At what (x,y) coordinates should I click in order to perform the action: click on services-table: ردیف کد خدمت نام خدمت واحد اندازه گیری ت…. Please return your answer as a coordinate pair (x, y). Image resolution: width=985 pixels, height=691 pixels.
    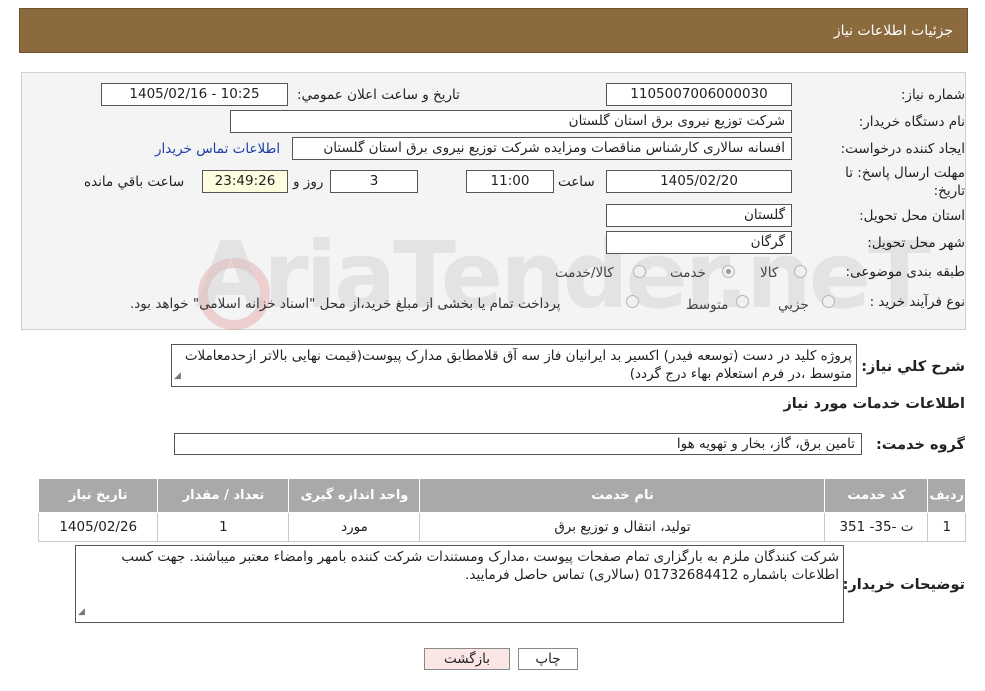
    Looking at the image, I should click on (501, 510).